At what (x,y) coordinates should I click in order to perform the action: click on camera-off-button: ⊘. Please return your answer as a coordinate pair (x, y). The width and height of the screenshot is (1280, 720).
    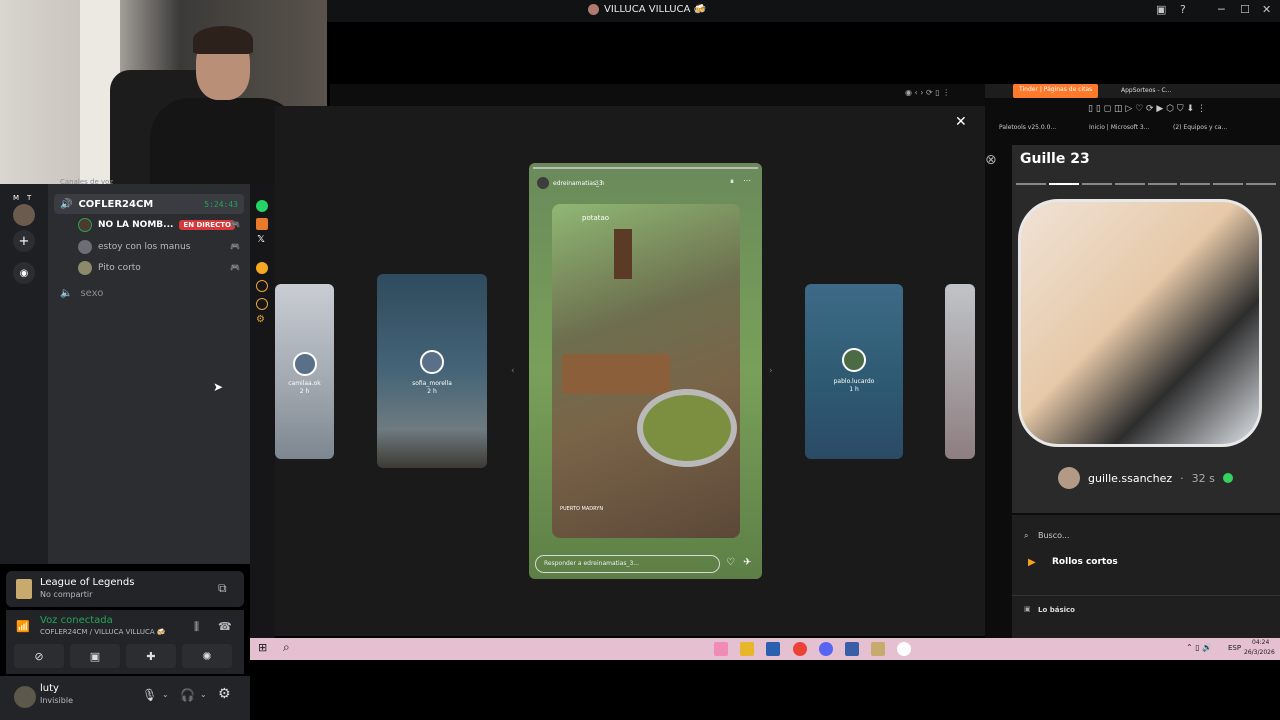
    Looking at the image, I should click on (39, 656).